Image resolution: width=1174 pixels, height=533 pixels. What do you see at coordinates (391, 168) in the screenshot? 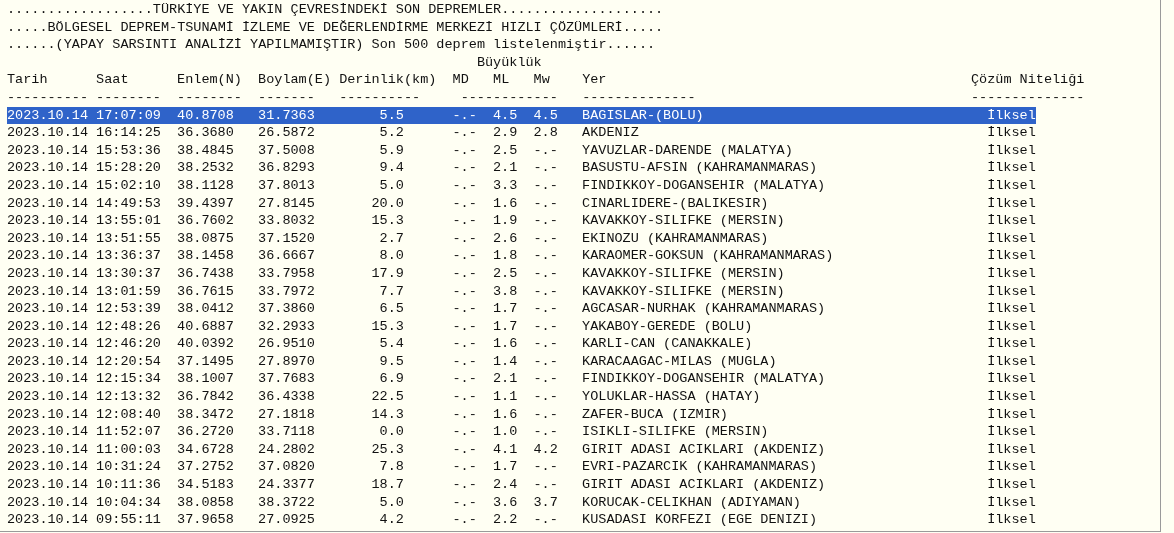
I see `depth-cell-text: 9.4` at bounding box center [391, 168].